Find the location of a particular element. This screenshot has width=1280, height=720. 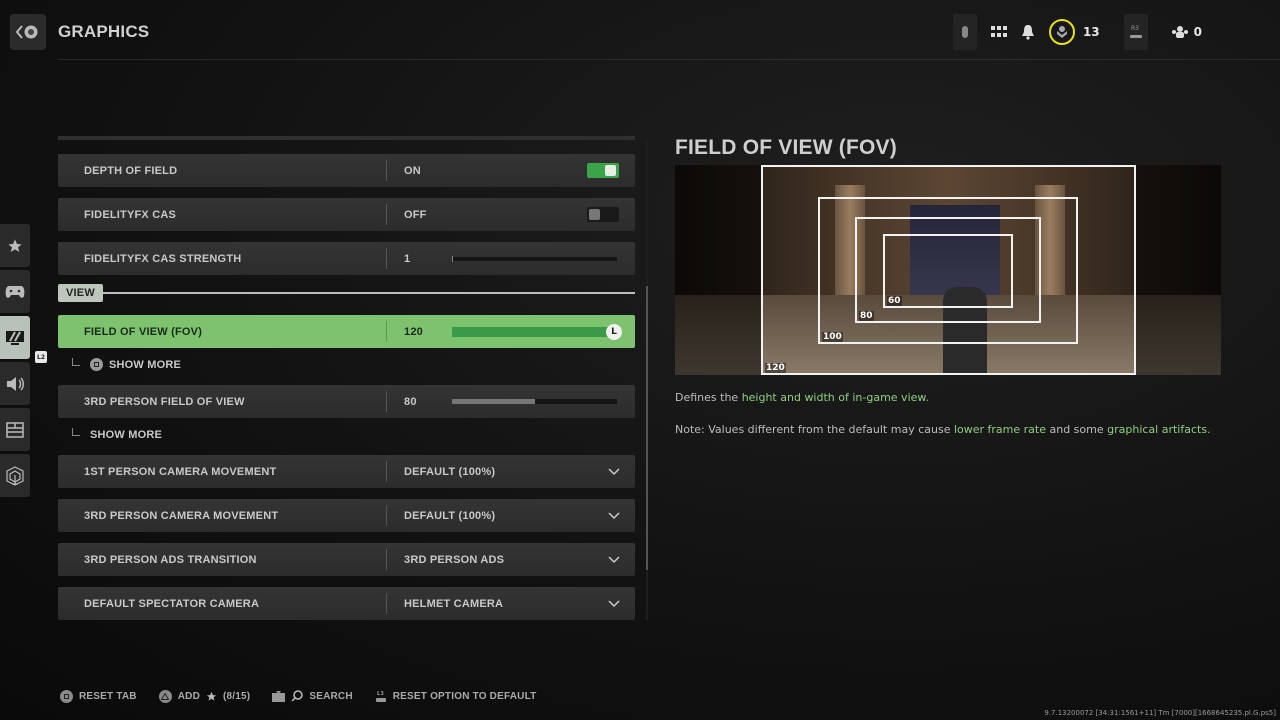

desc-highlight: graphical artifacts. is located at coordinates (1159, 429).